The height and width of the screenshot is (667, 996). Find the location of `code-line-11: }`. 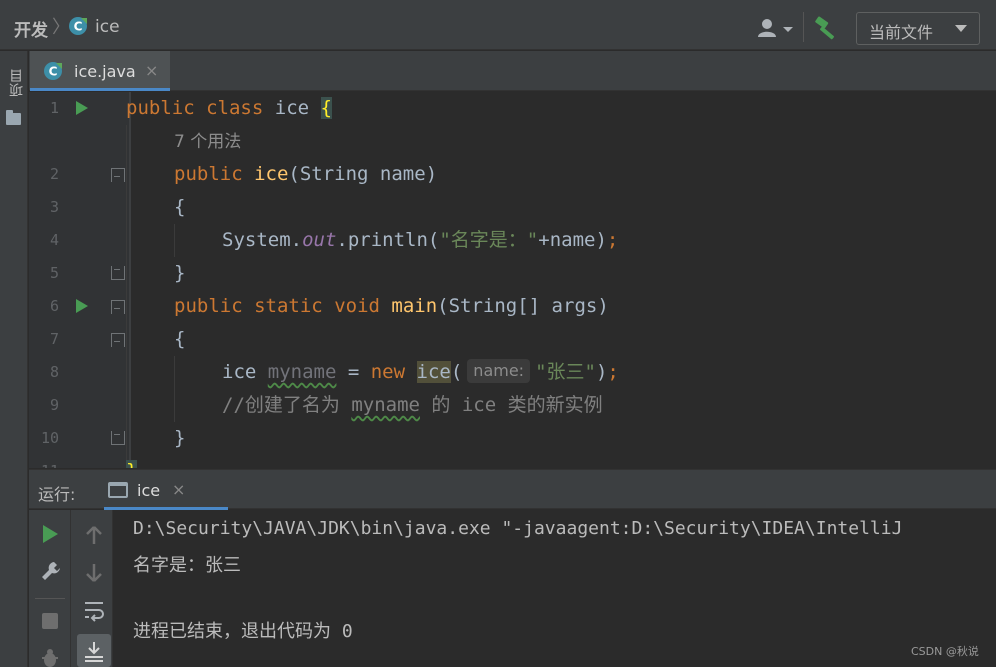

code-line-11: } is located at coordinates (132, 461).